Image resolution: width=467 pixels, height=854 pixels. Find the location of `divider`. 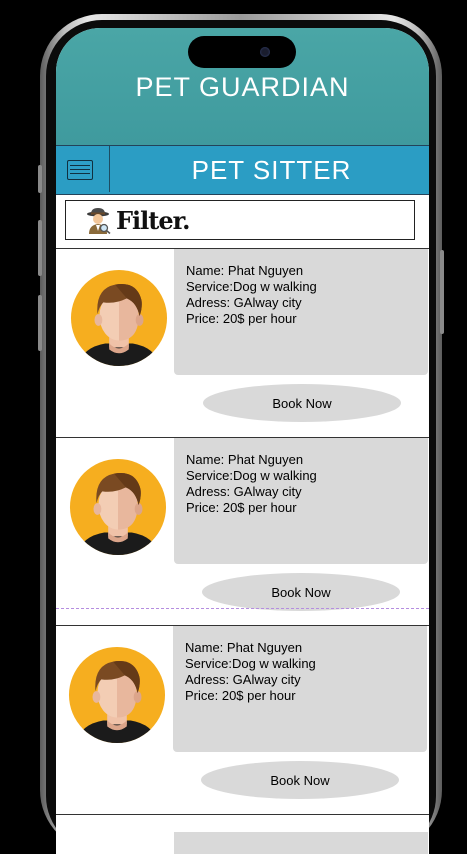

divider is located at coordinates (242, 814).